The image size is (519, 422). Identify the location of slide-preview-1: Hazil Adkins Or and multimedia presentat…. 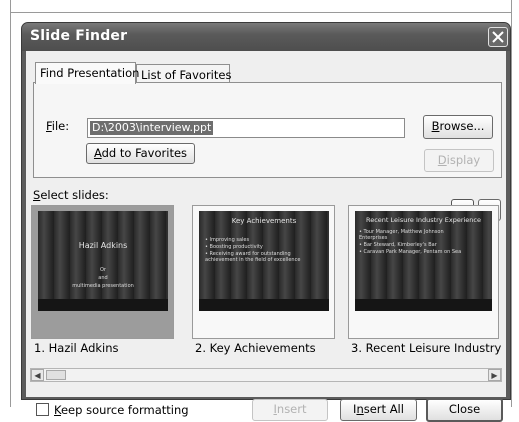
(103, 261).